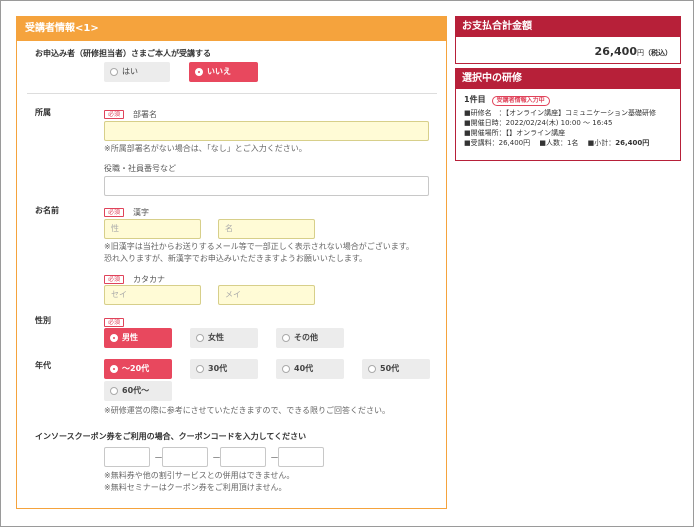 The image size is (694, 527). I want to click on dept-input, so click(266, 131).